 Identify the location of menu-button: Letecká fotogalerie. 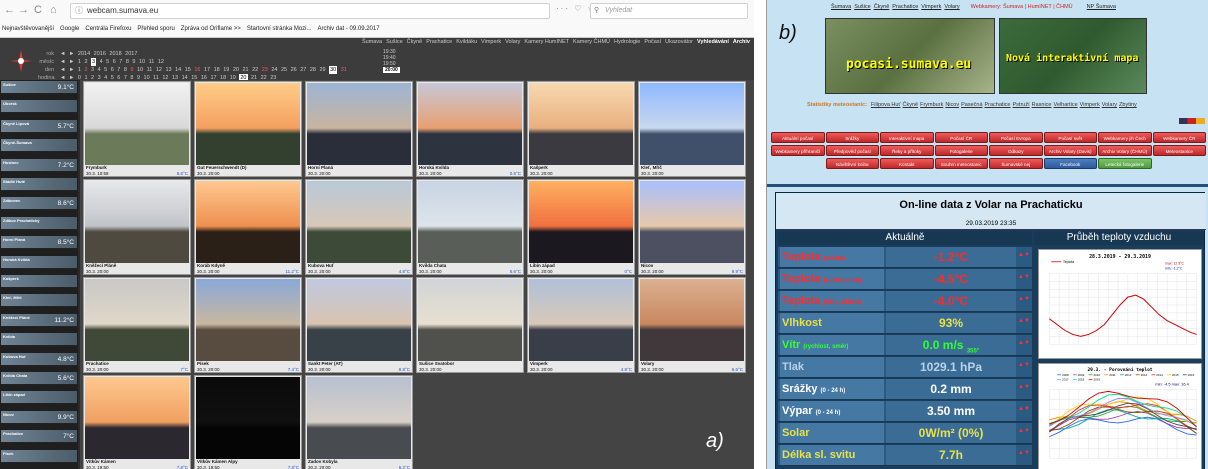
(1125, 163).